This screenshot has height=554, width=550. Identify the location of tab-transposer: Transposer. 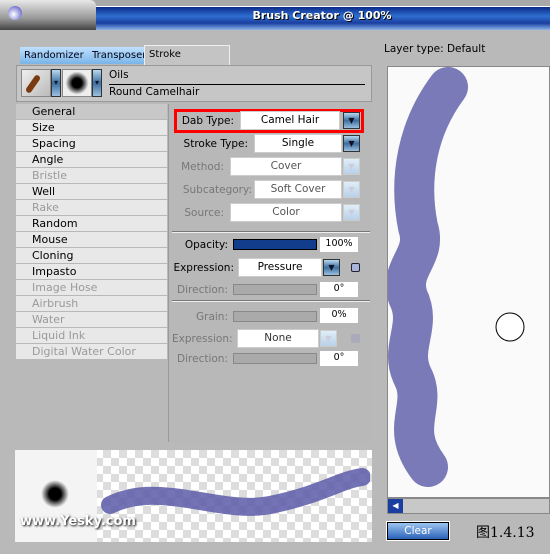
(117, 55).